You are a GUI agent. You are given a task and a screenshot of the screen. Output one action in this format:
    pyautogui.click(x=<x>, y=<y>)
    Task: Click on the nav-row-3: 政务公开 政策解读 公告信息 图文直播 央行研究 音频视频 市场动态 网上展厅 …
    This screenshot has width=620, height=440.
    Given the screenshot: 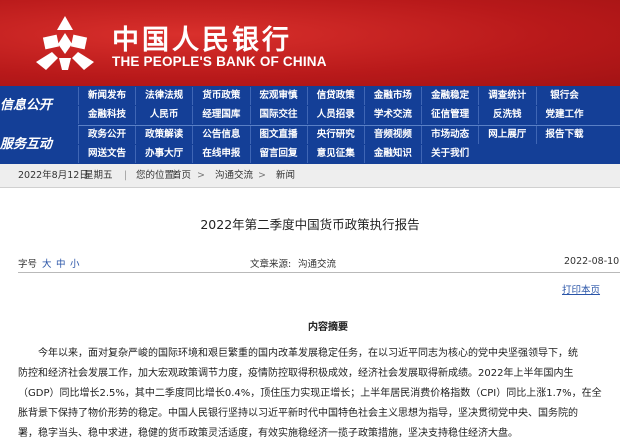 What is the action you would take?
    pyautogui.click(x=335, y=135)
    